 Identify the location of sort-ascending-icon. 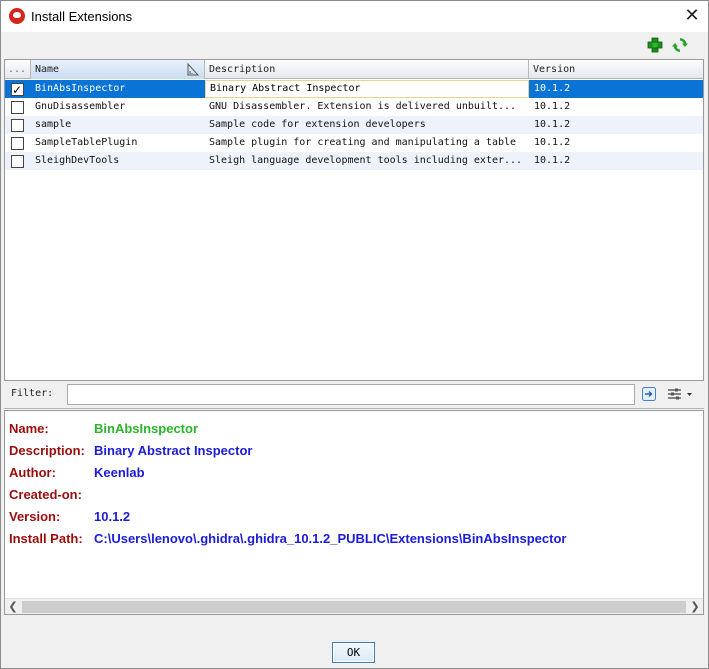
(193, 69).